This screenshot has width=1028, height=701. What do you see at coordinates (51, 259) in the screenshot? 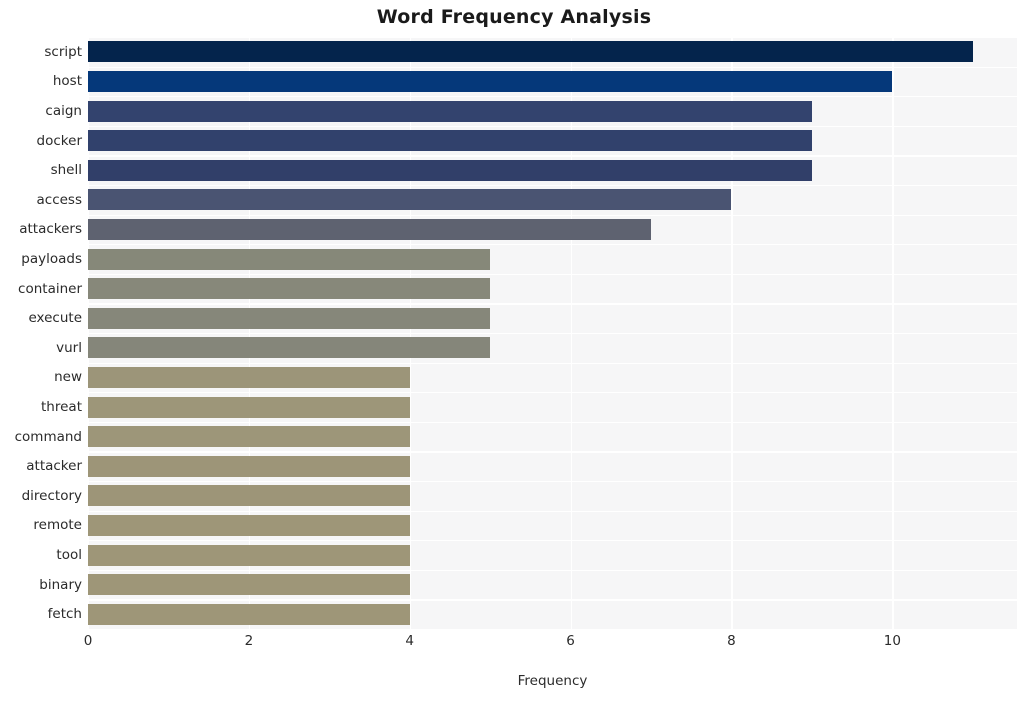
I see `y-axis-tick-label: payloads` at bounding box center [51, 259].